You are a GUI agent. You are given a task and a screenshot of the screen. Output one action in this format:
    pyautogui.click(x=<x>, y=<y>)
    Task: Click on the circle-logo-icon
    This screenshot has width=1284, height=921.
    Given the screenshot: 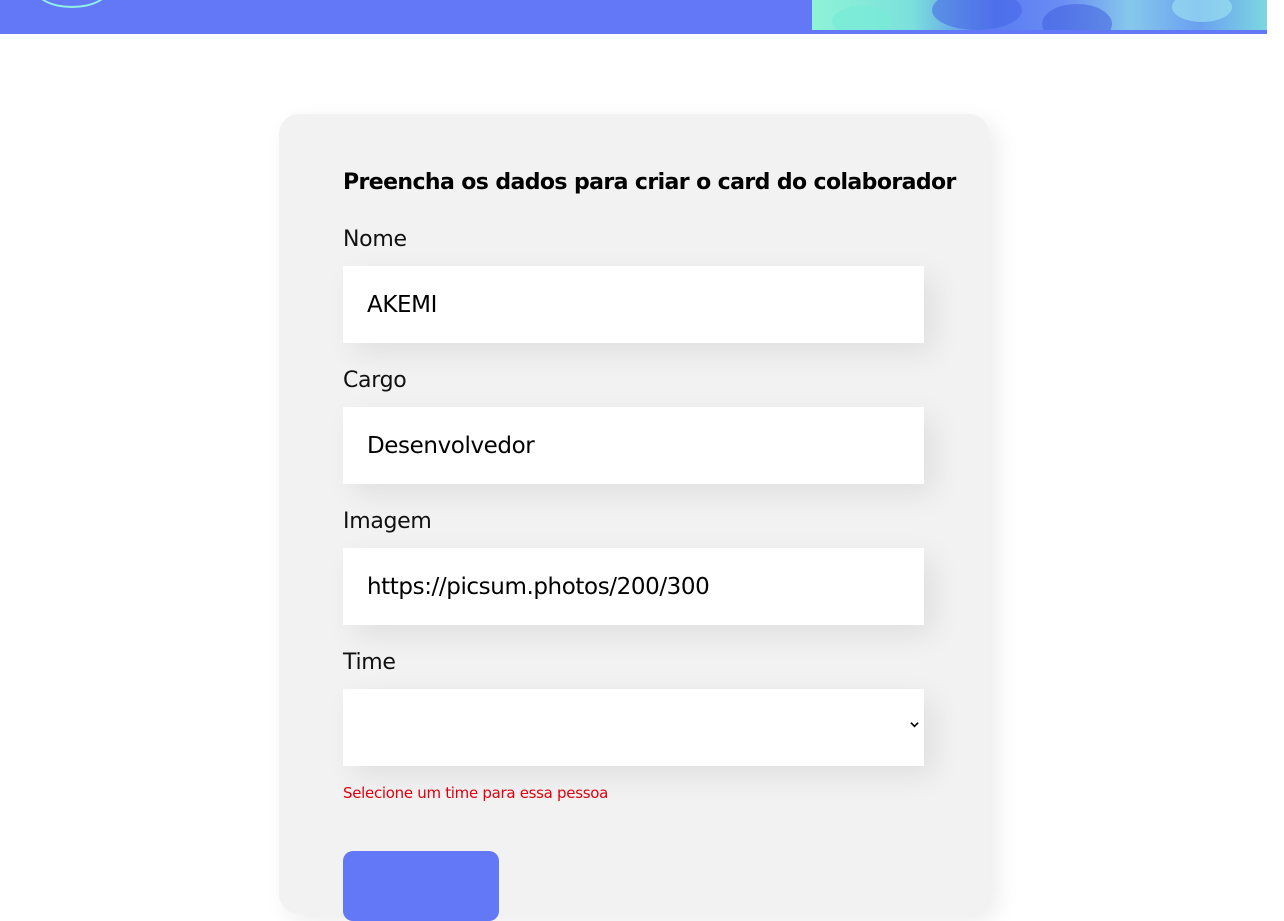 What is the action you would take?
    pyautogui.click(x=72, y=4)
    